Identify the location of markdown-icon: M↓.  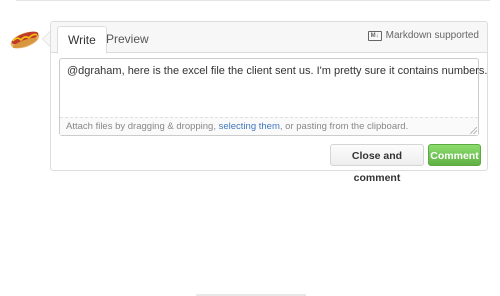
(374, 35).